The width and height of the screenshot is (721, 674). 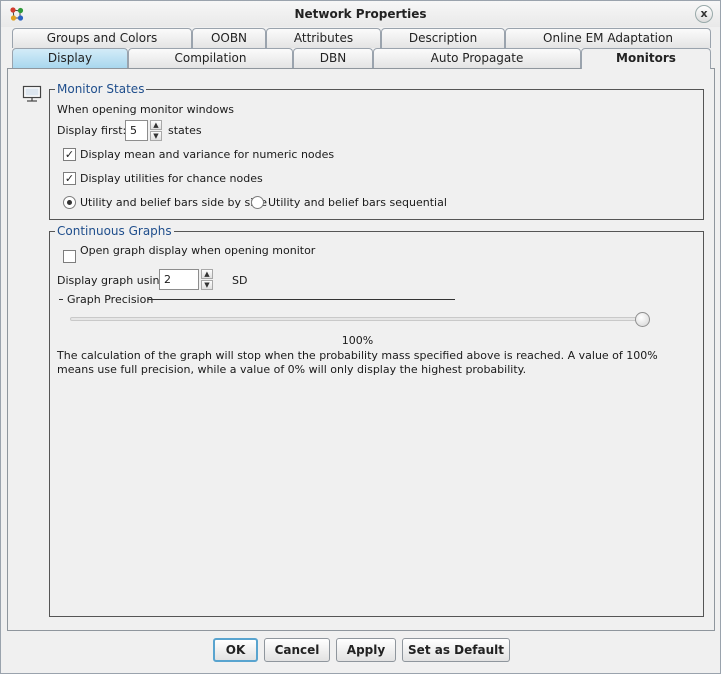 I want to click on title-bar: Network Properties x, so click(x=360, y=14).